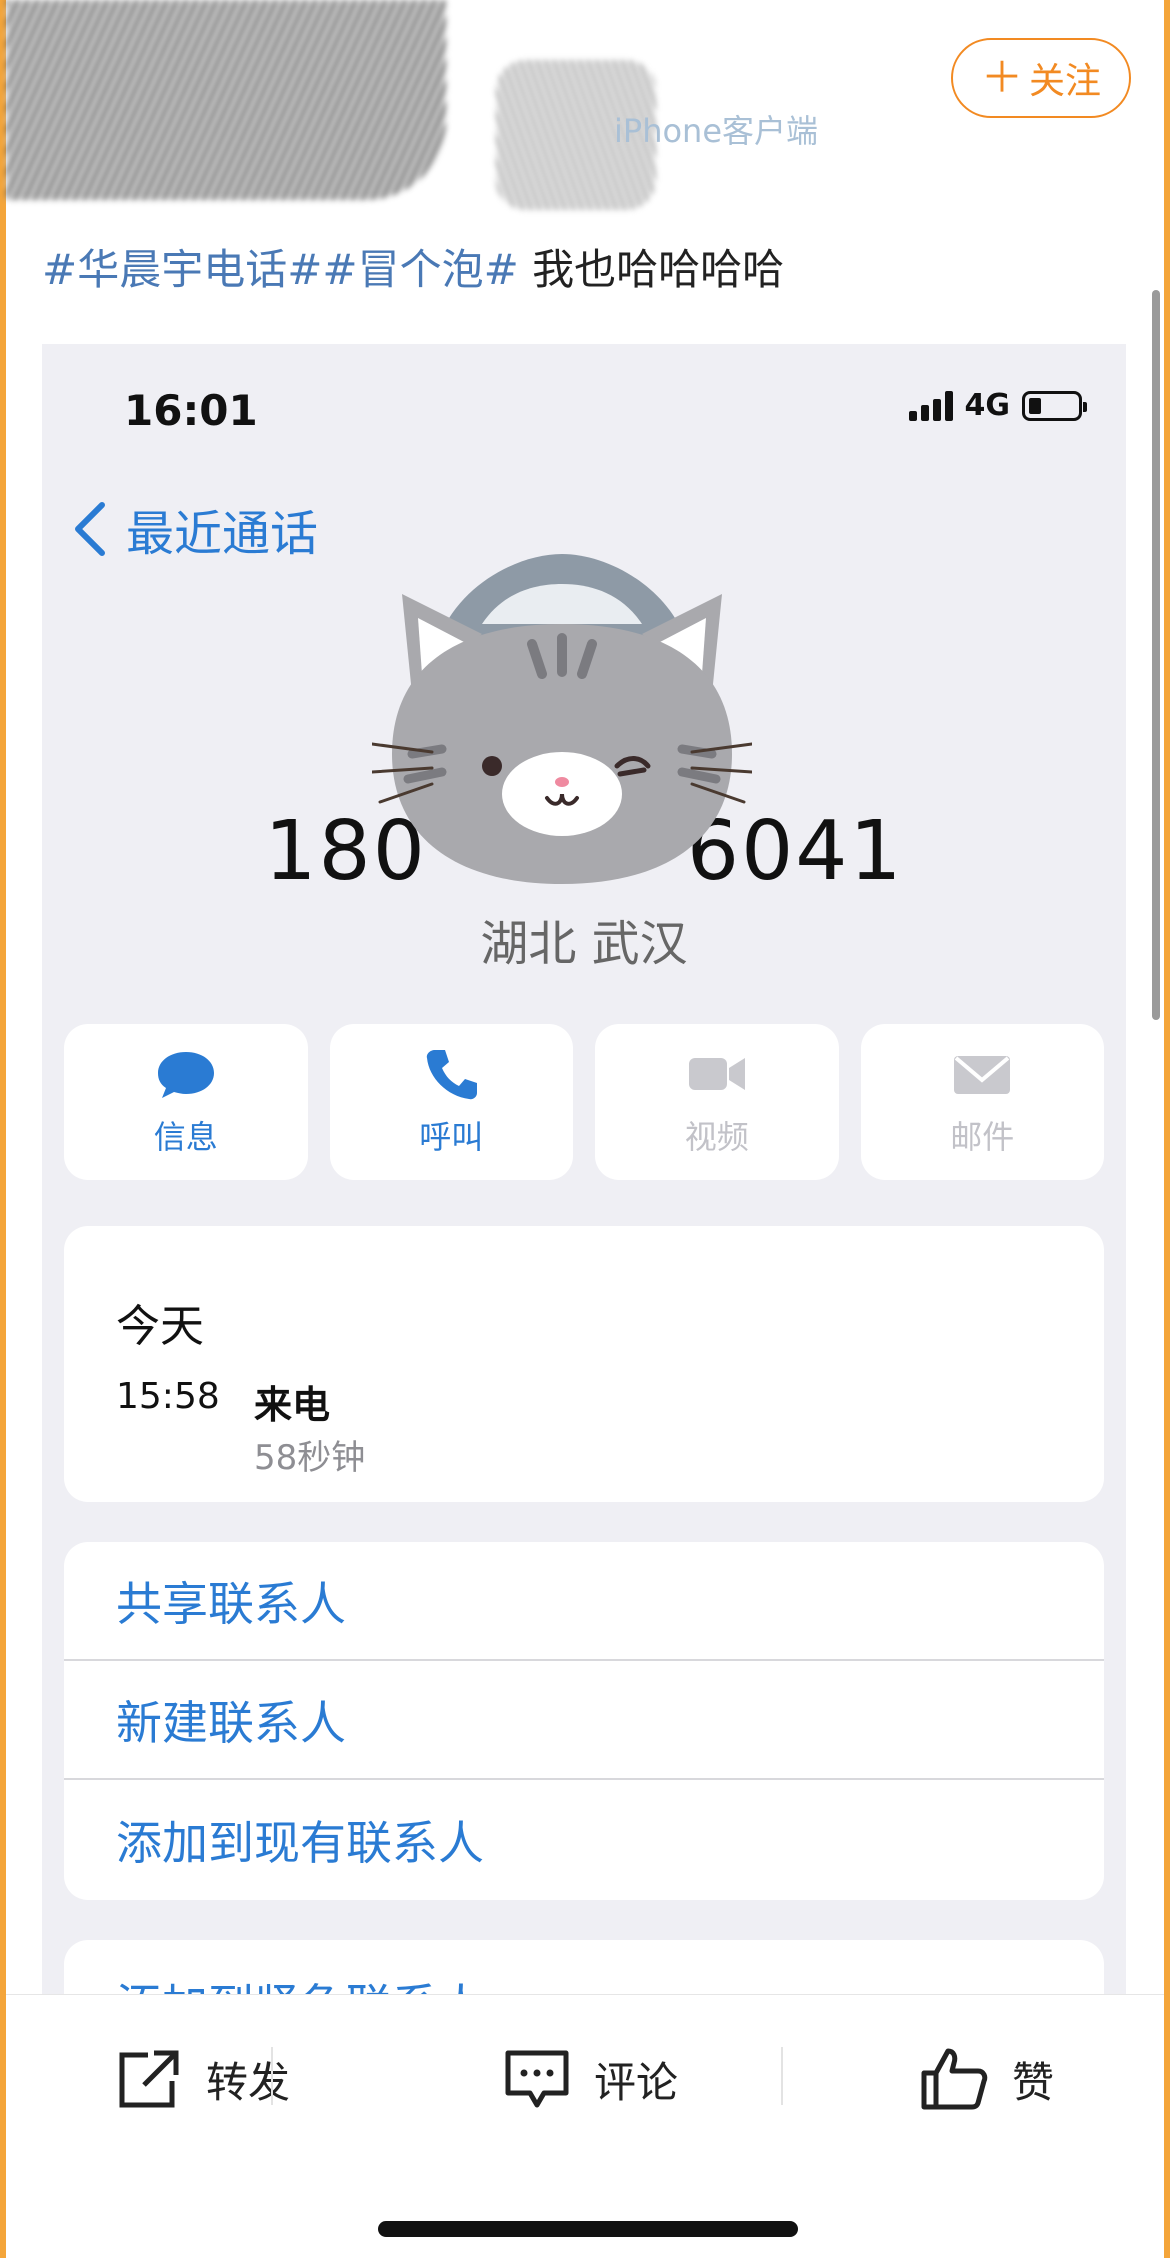 The width and height of the screenshot is (1170, 2258). I want to click on back-label: 最近通话, so click(222, 534).